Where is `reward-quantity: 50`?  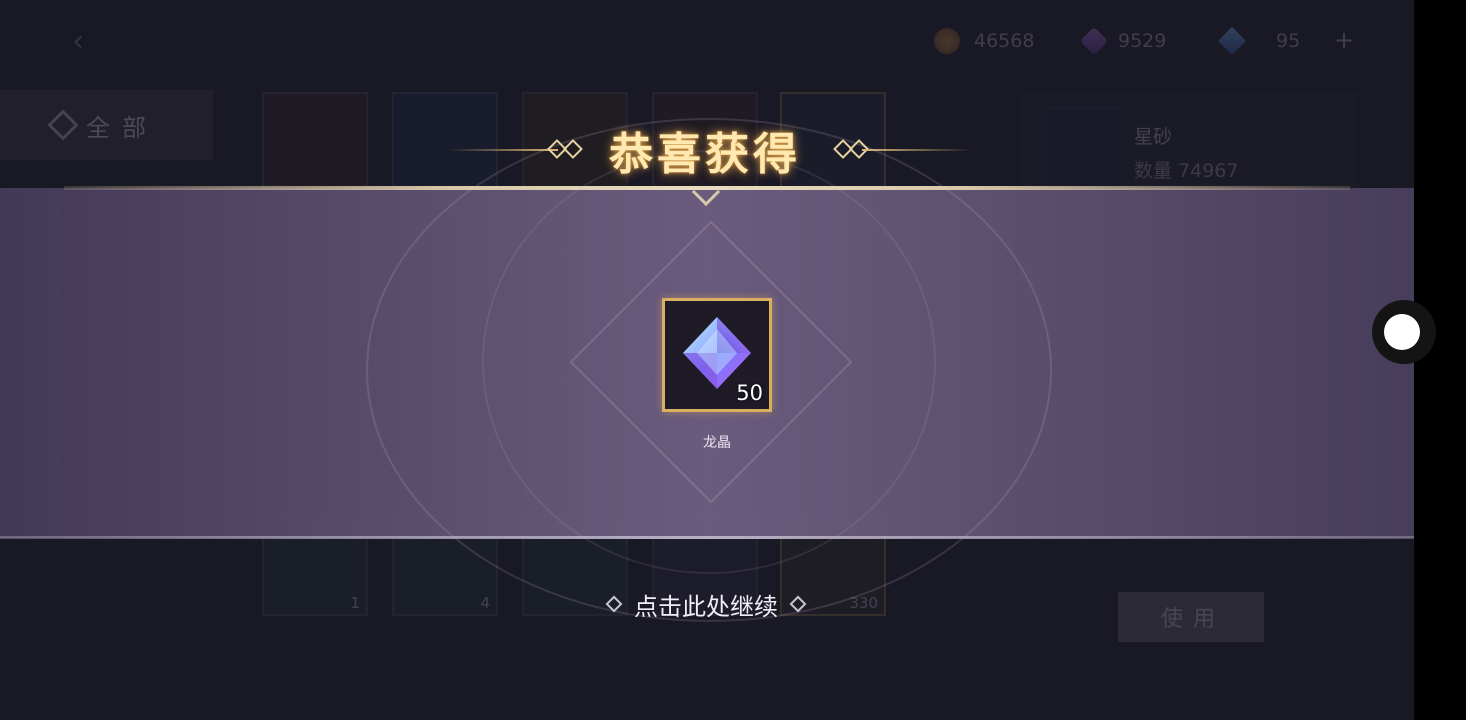
reward-quantity: 50 is located at coordinates (749, 393).